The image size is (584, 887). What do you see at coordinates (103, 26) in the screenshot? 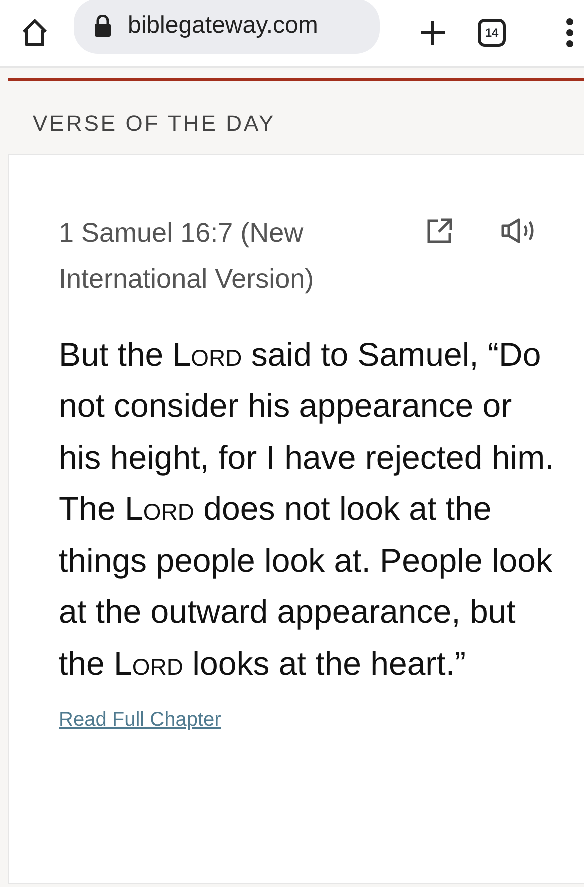
I see `lock-icon` at bounding box center [103, 26].